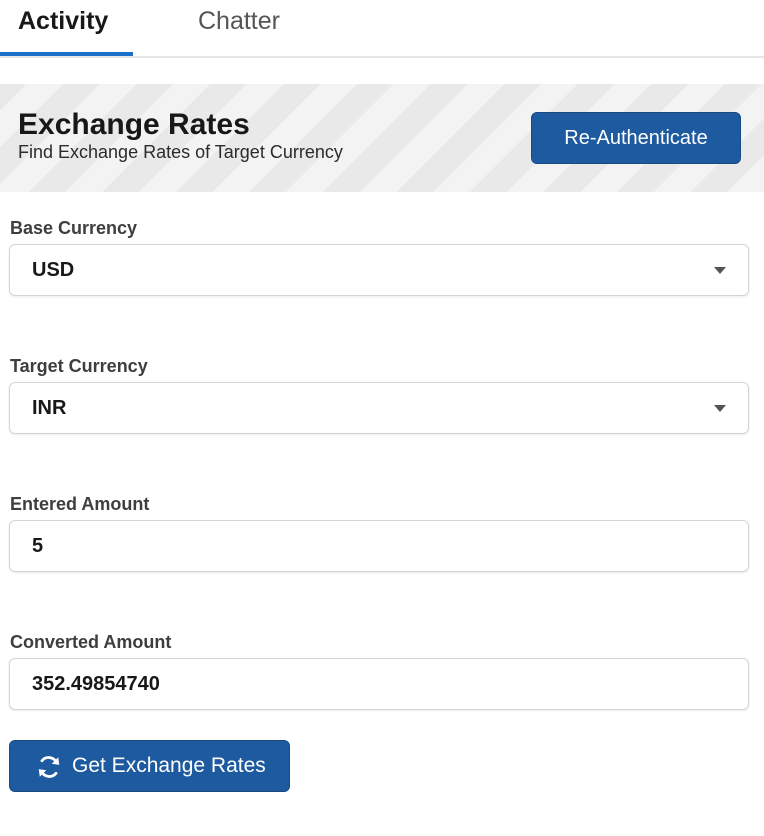 Image resolution: width=764 pixels, height=836 pixels. Describe the element at coordinates (169, 765) in the screenshot. I see `get-exchange-rates-label: Get Exchange Rates` at that location.